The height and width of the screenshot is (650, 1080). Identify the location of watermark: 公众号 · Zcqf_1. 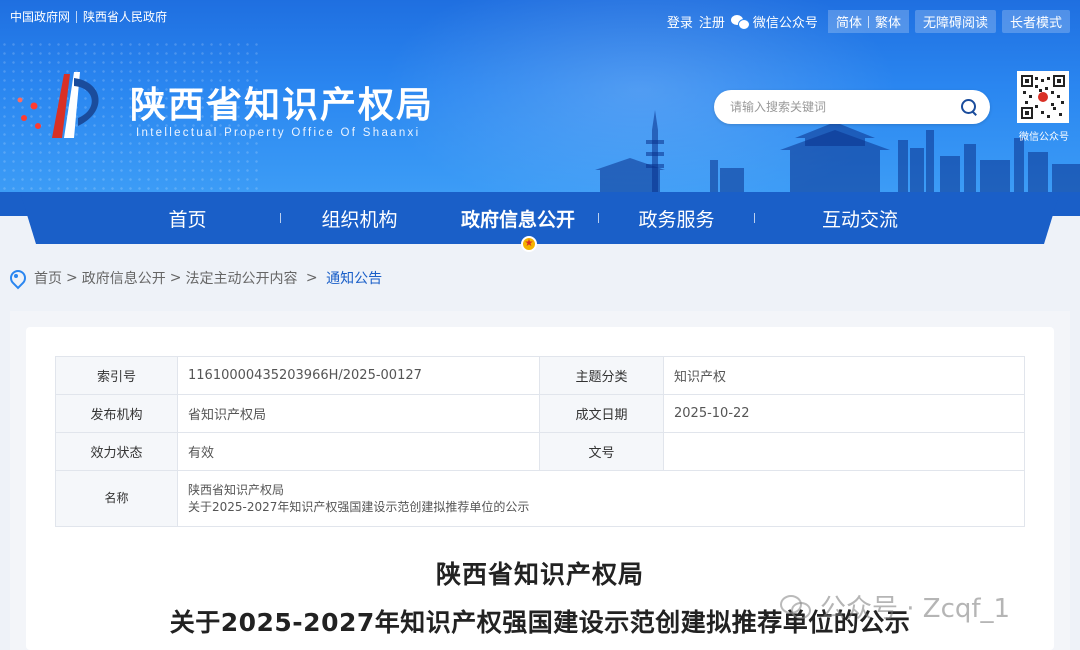
(895, 606).